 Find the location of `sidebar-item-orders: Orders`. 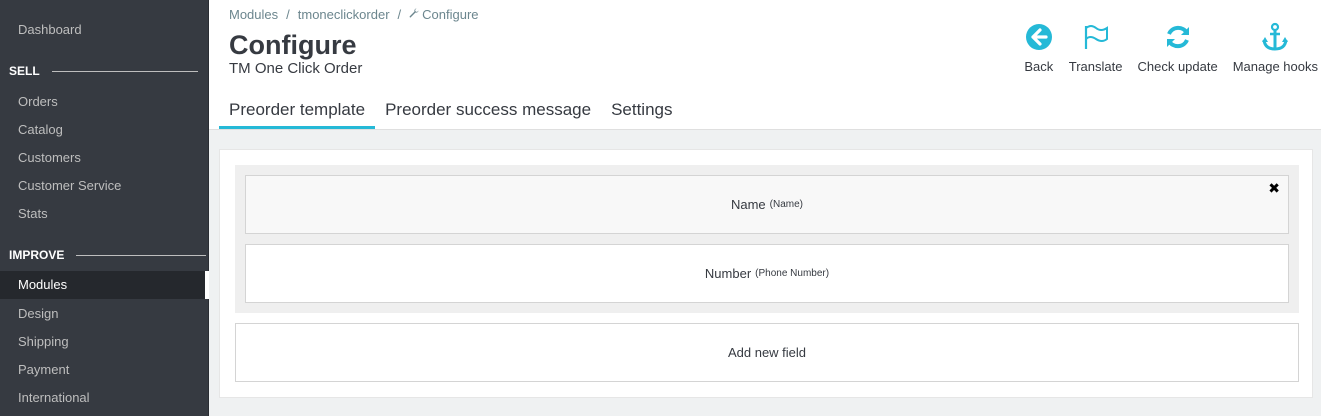

sidebar-item-orders: Orders is located at coordinates (104, 102).